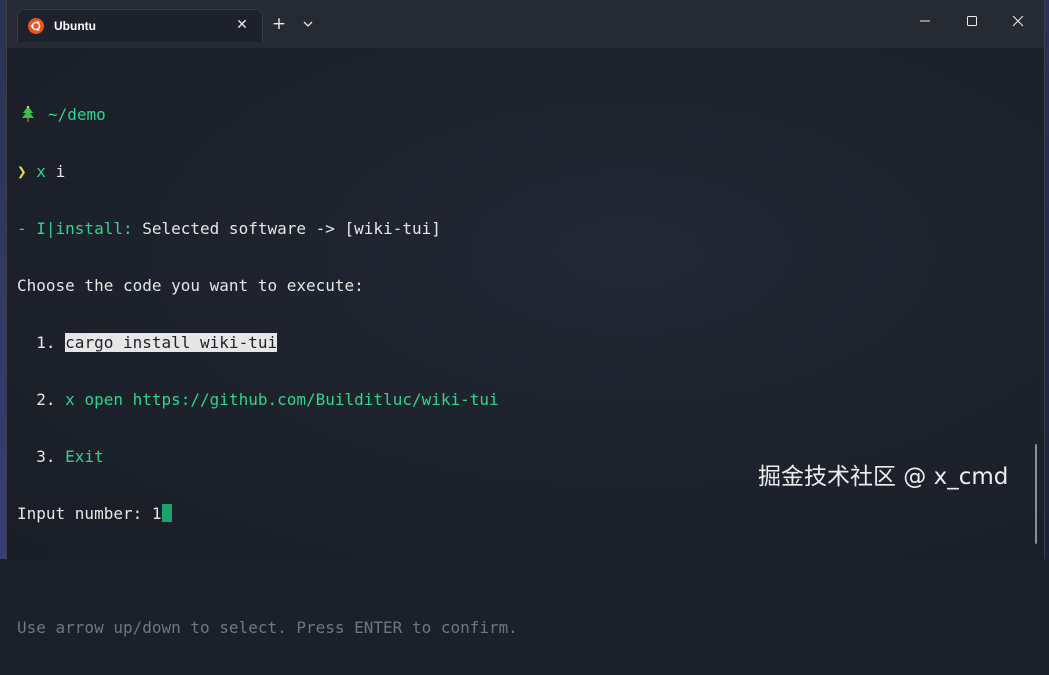 This screenshot has width=1049, height=675. Describe the element at coordinates (267, 513) in the screenshot. I see `input-line: Input number: 1` at that location.